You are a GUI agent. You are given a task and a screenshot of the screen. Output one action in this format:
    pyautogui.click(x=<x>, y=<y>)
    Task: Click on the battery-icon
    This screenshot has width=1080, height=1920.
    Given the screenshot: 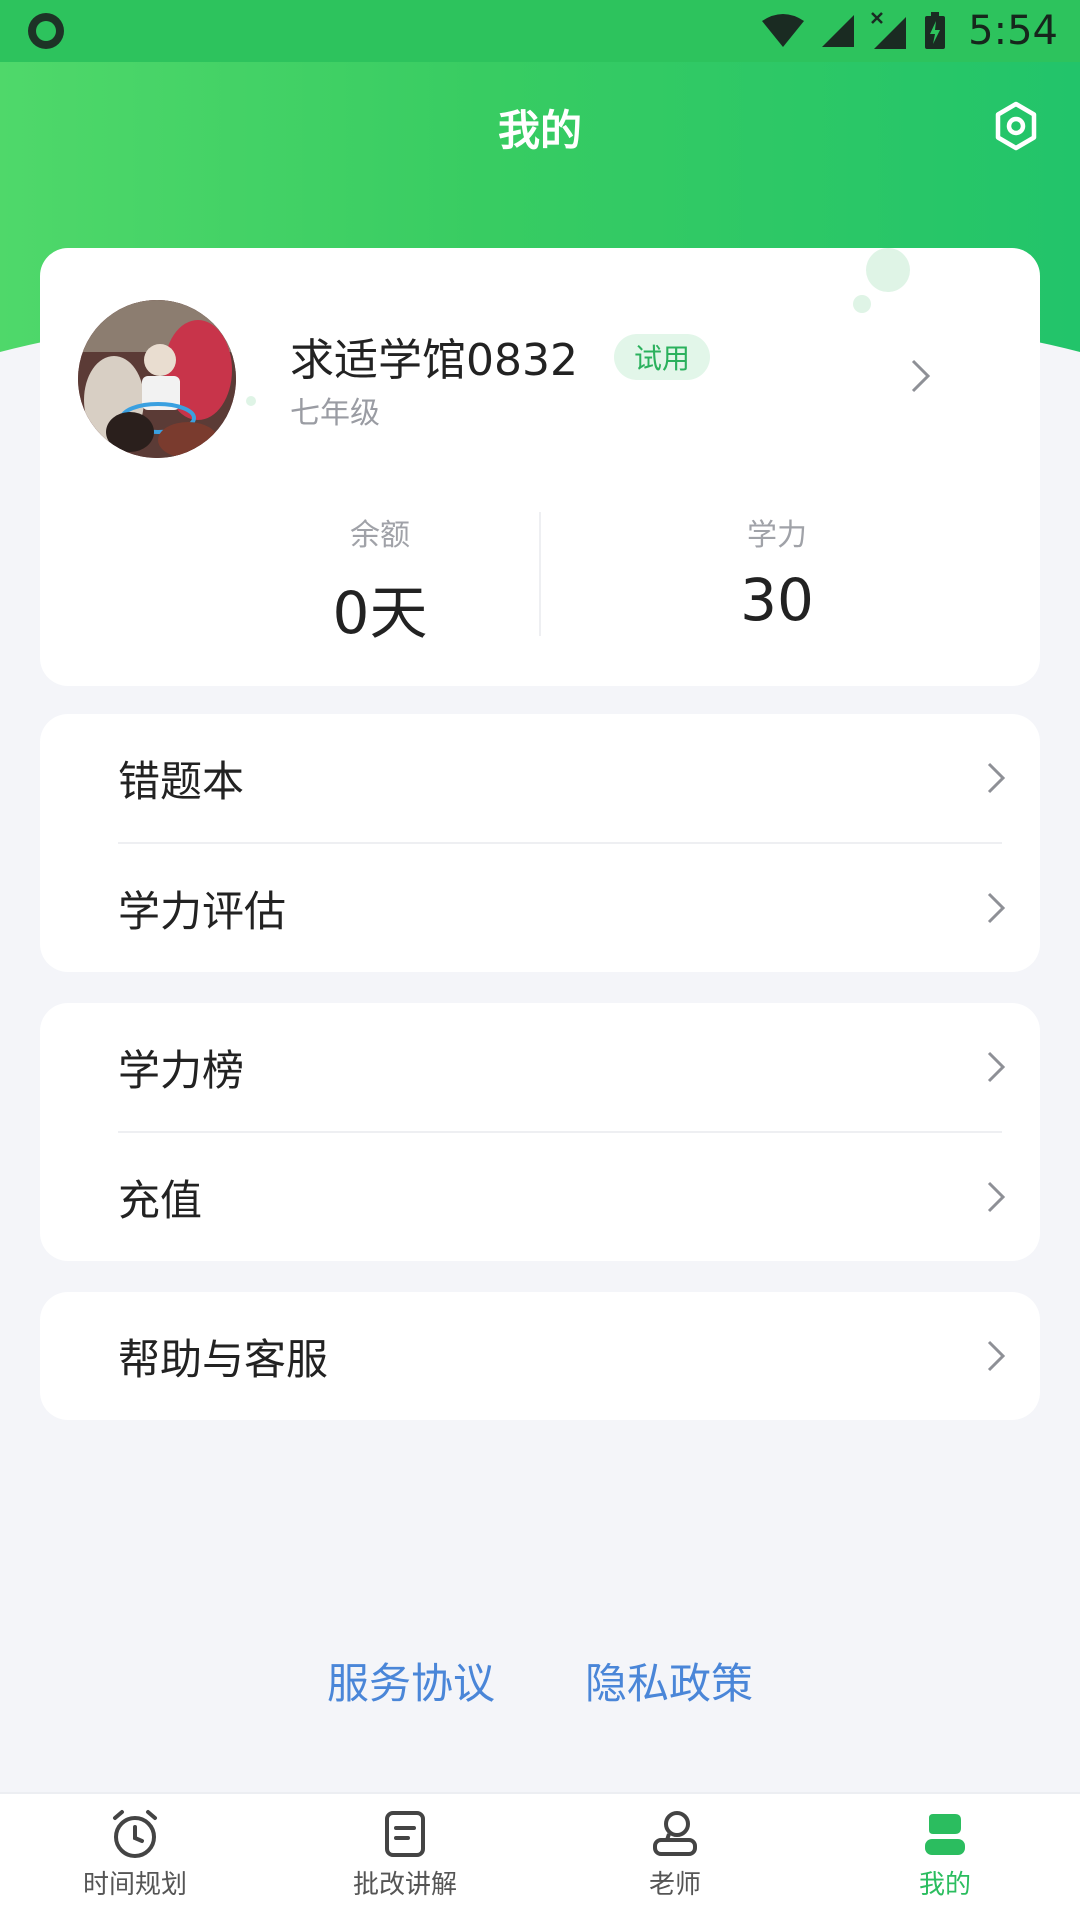 What is the action you would take?
    pyautogui.click(x=935, y=30)
    